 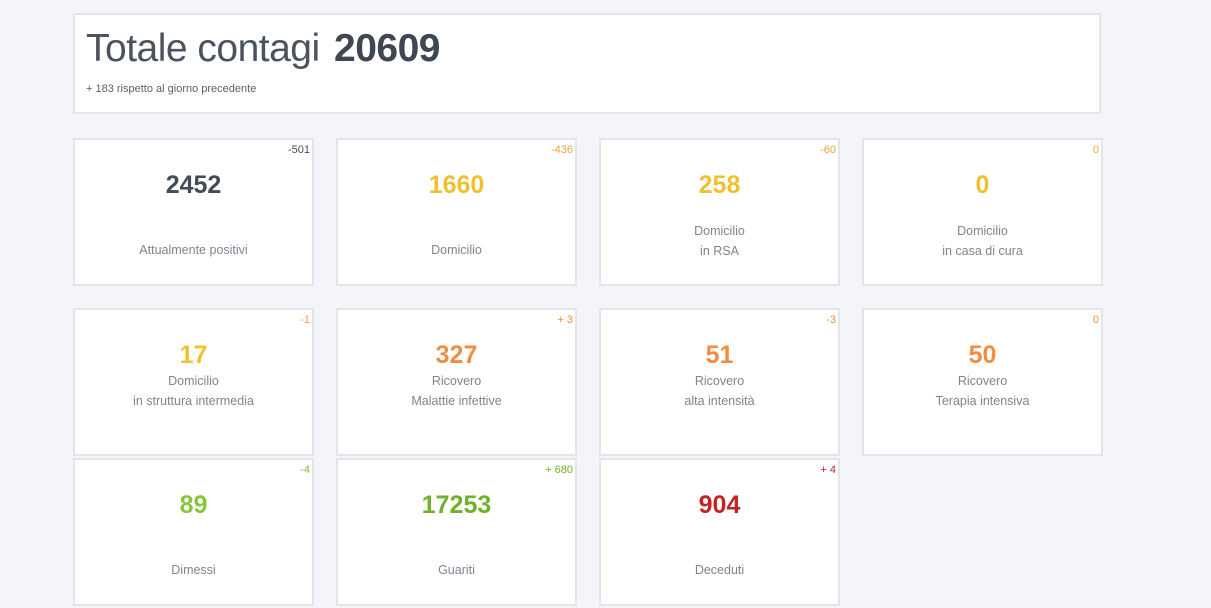 I want to click on stat-card-domicilio: -436 1660 Domicilio, so click(x=456, y=212).